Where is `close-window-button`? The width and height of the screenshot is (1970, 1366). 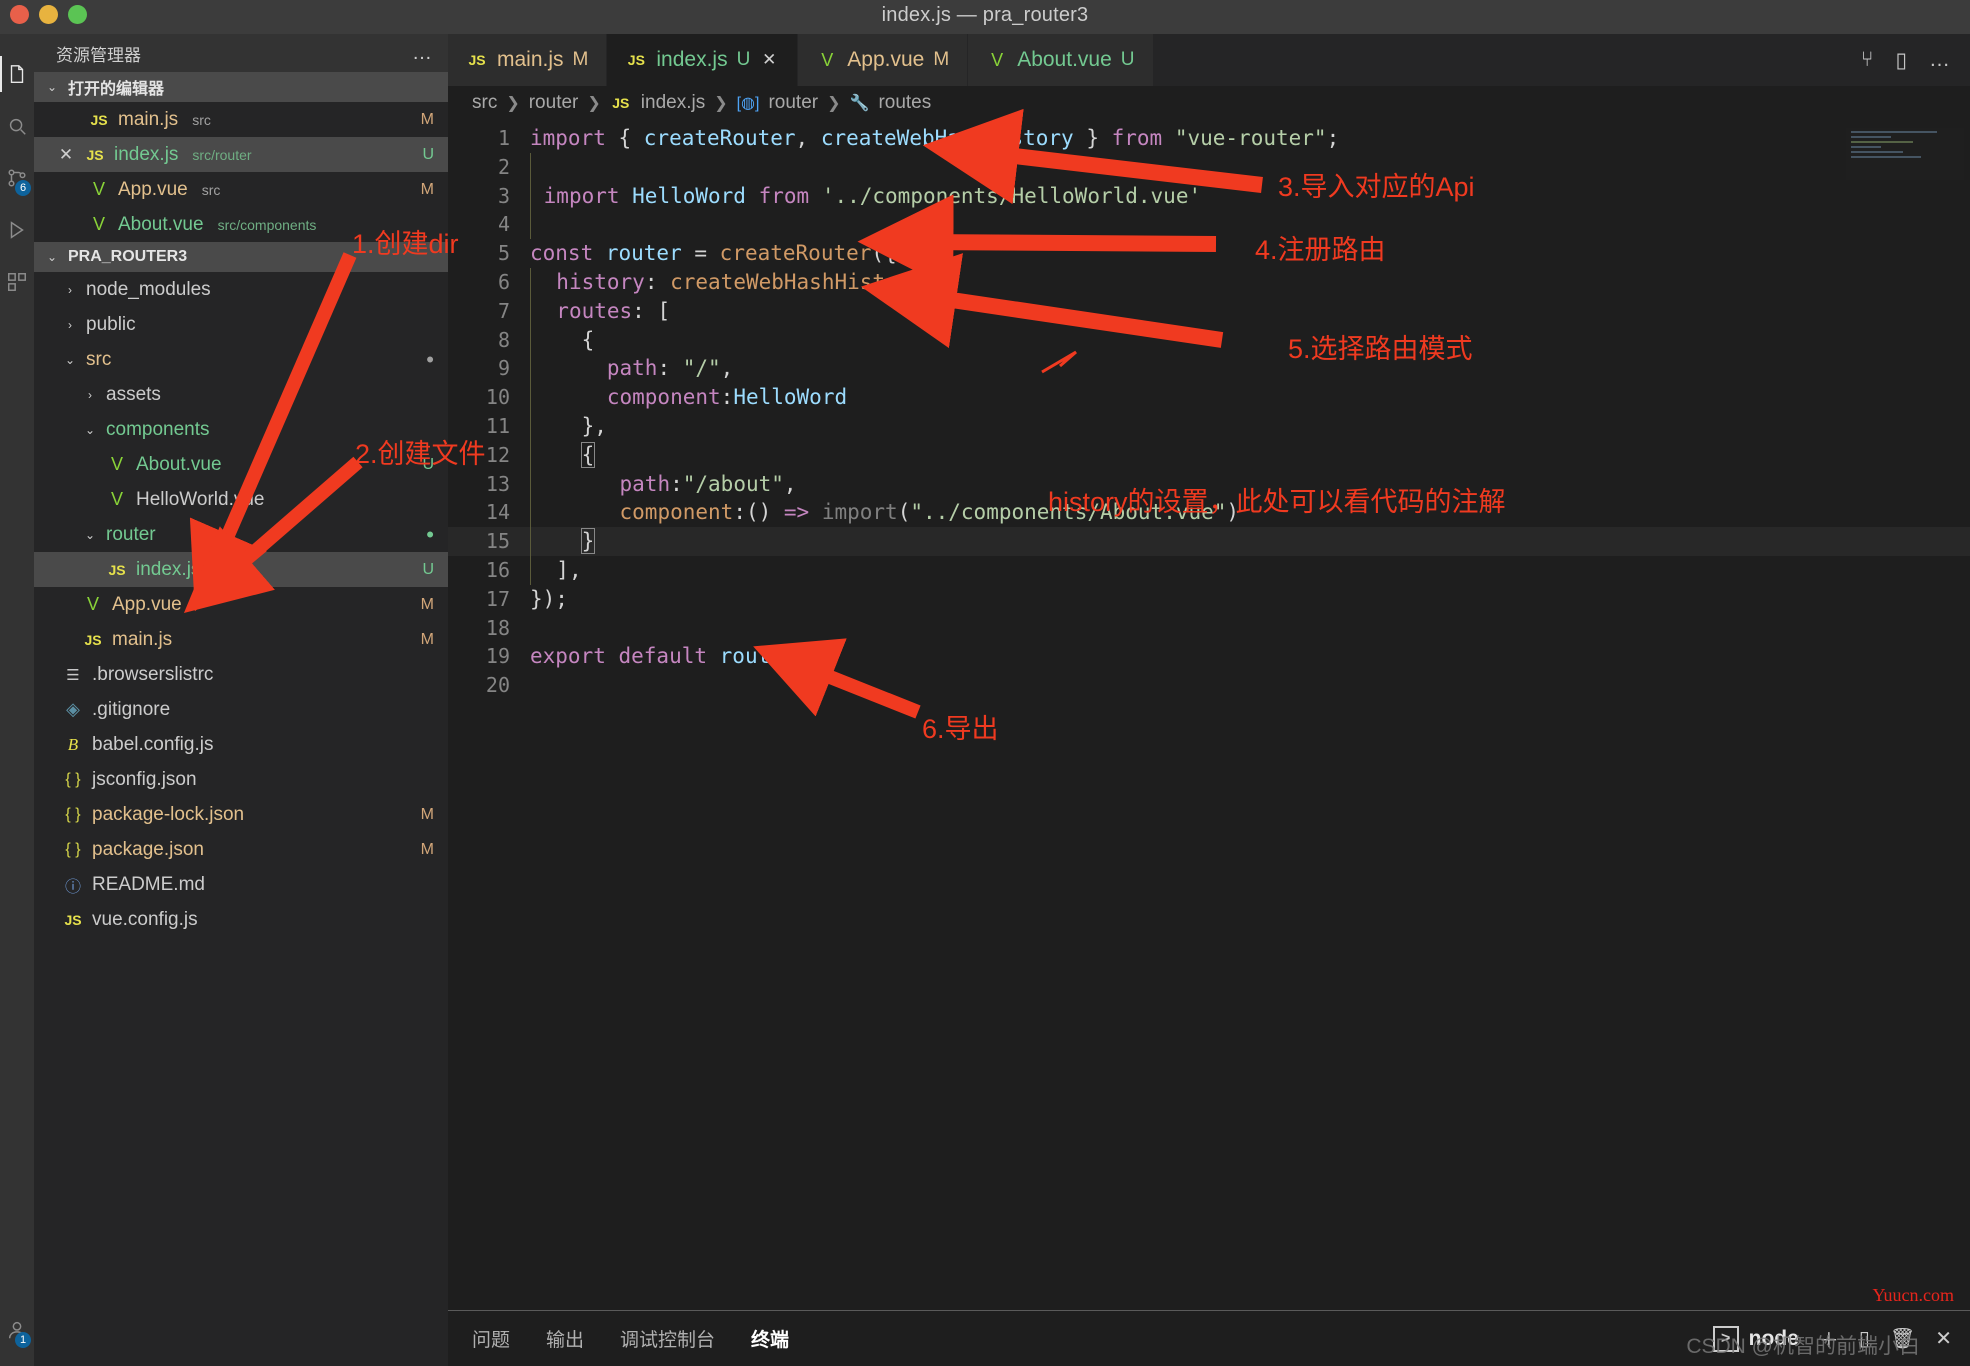
close-window-button is located at coordinates (19, 14).